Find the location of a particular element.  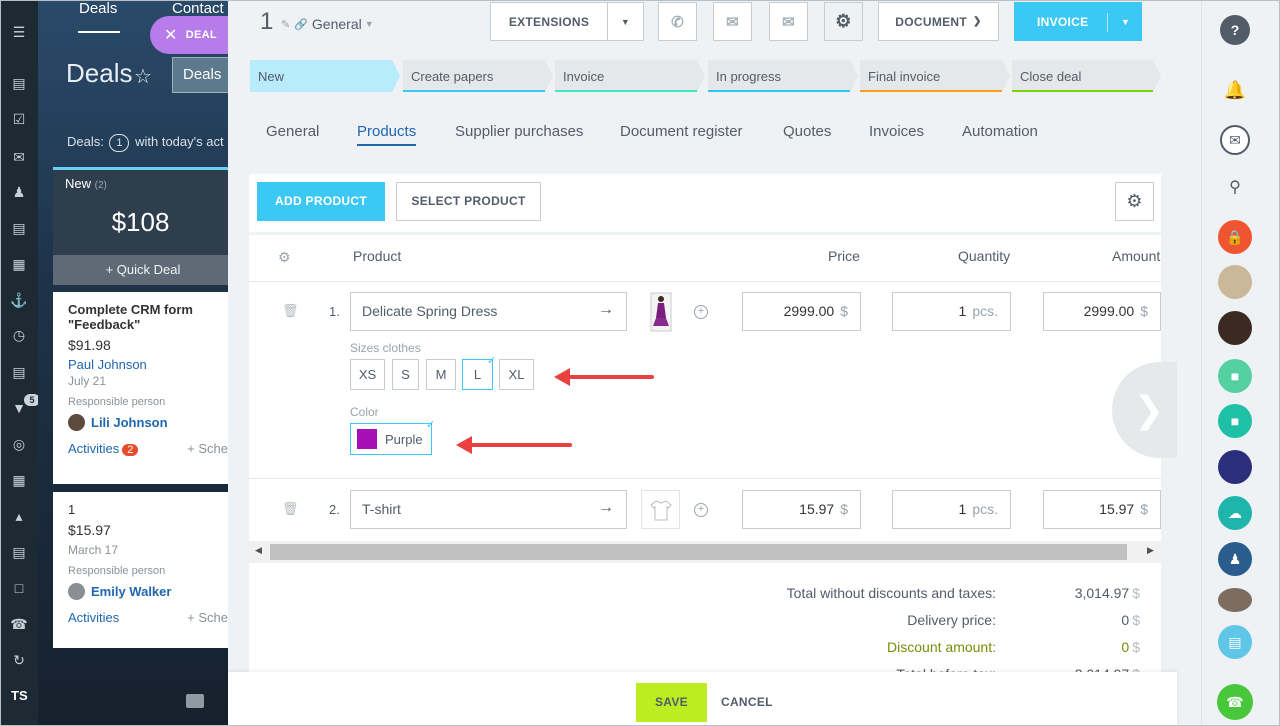

target-icon: ◎ is located at coordinates (19, 444).